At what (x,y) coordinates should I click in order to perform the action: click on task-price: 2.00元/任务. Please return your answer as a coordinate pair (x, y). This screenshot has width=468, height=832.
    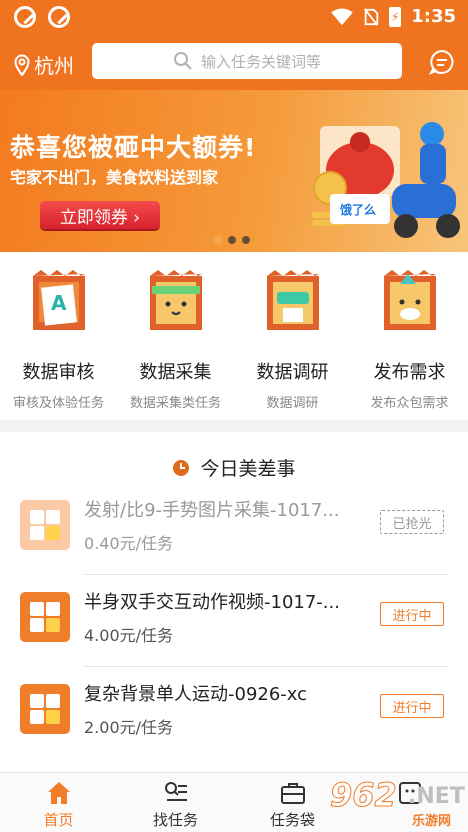
    Looking at the image, I should click on (129, 727).